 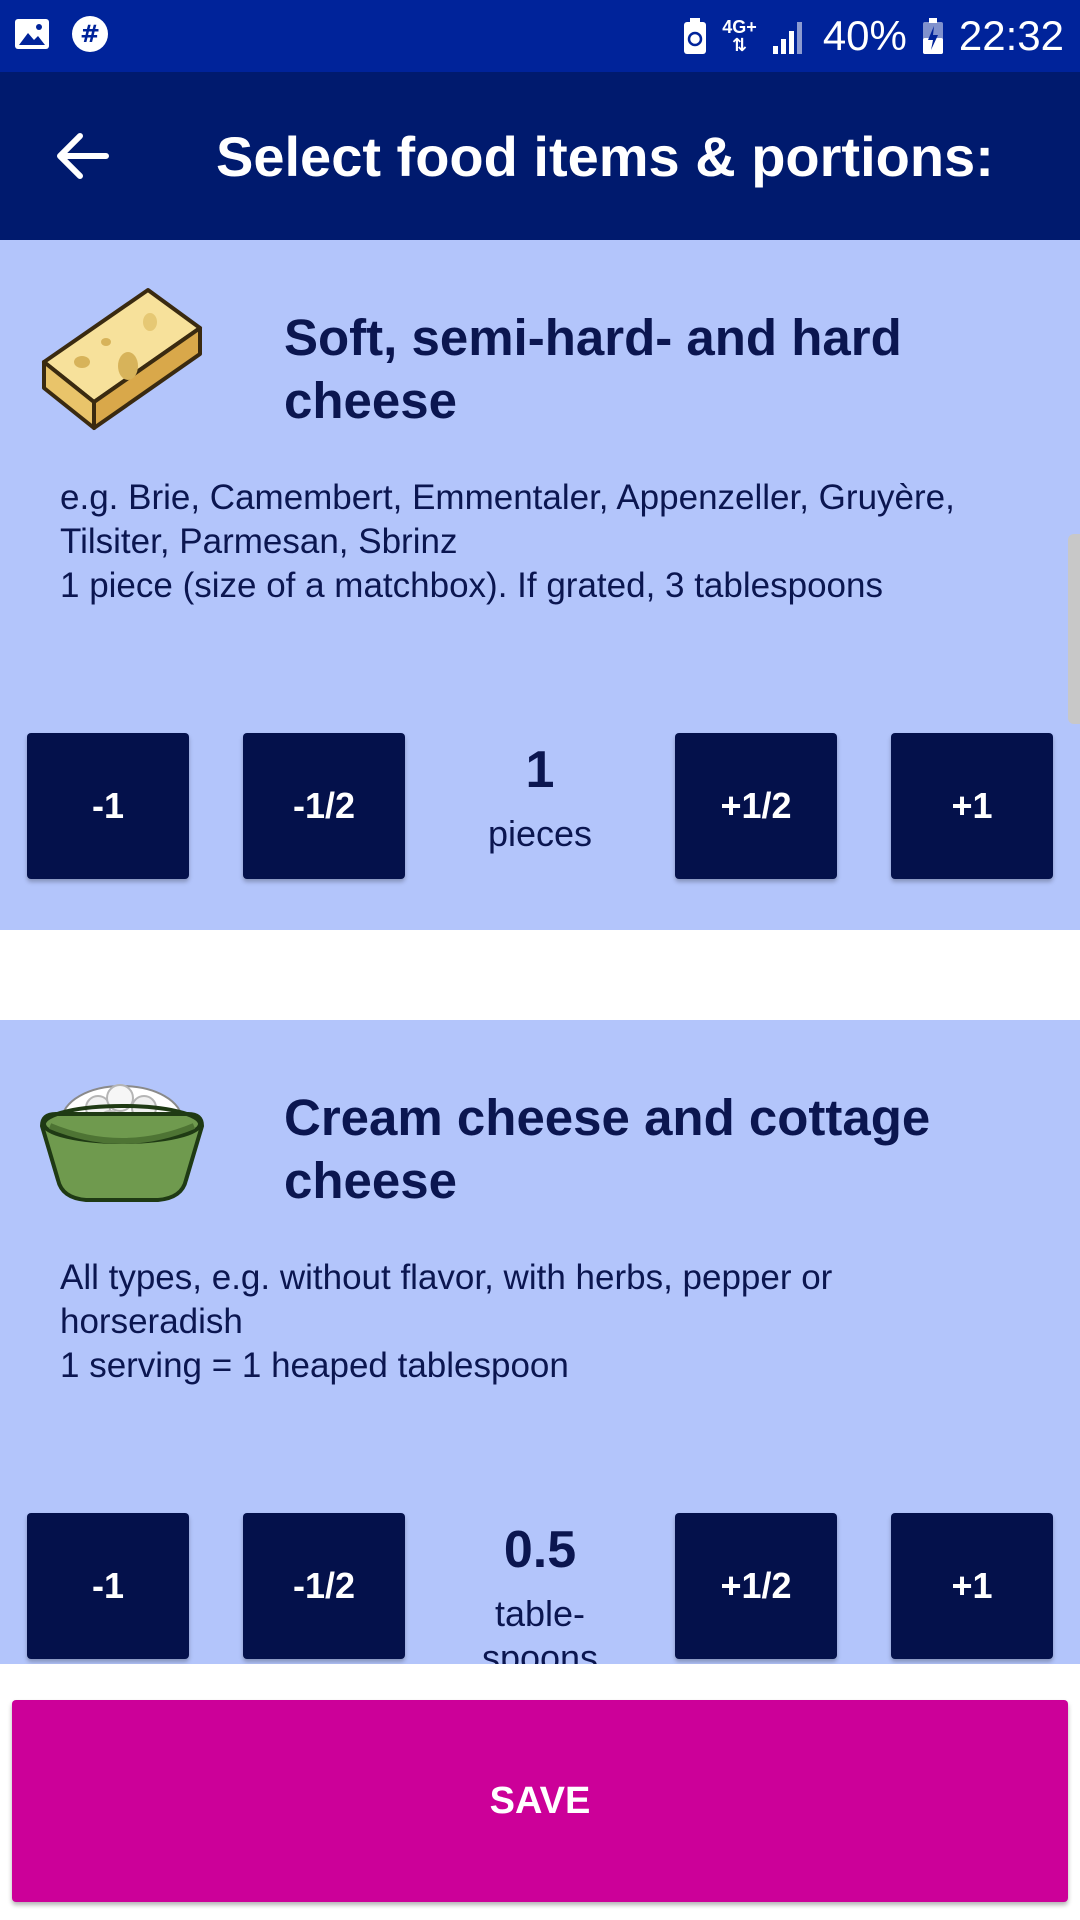 I want to click on clock: 22:32, so click(x=1011, y=35).